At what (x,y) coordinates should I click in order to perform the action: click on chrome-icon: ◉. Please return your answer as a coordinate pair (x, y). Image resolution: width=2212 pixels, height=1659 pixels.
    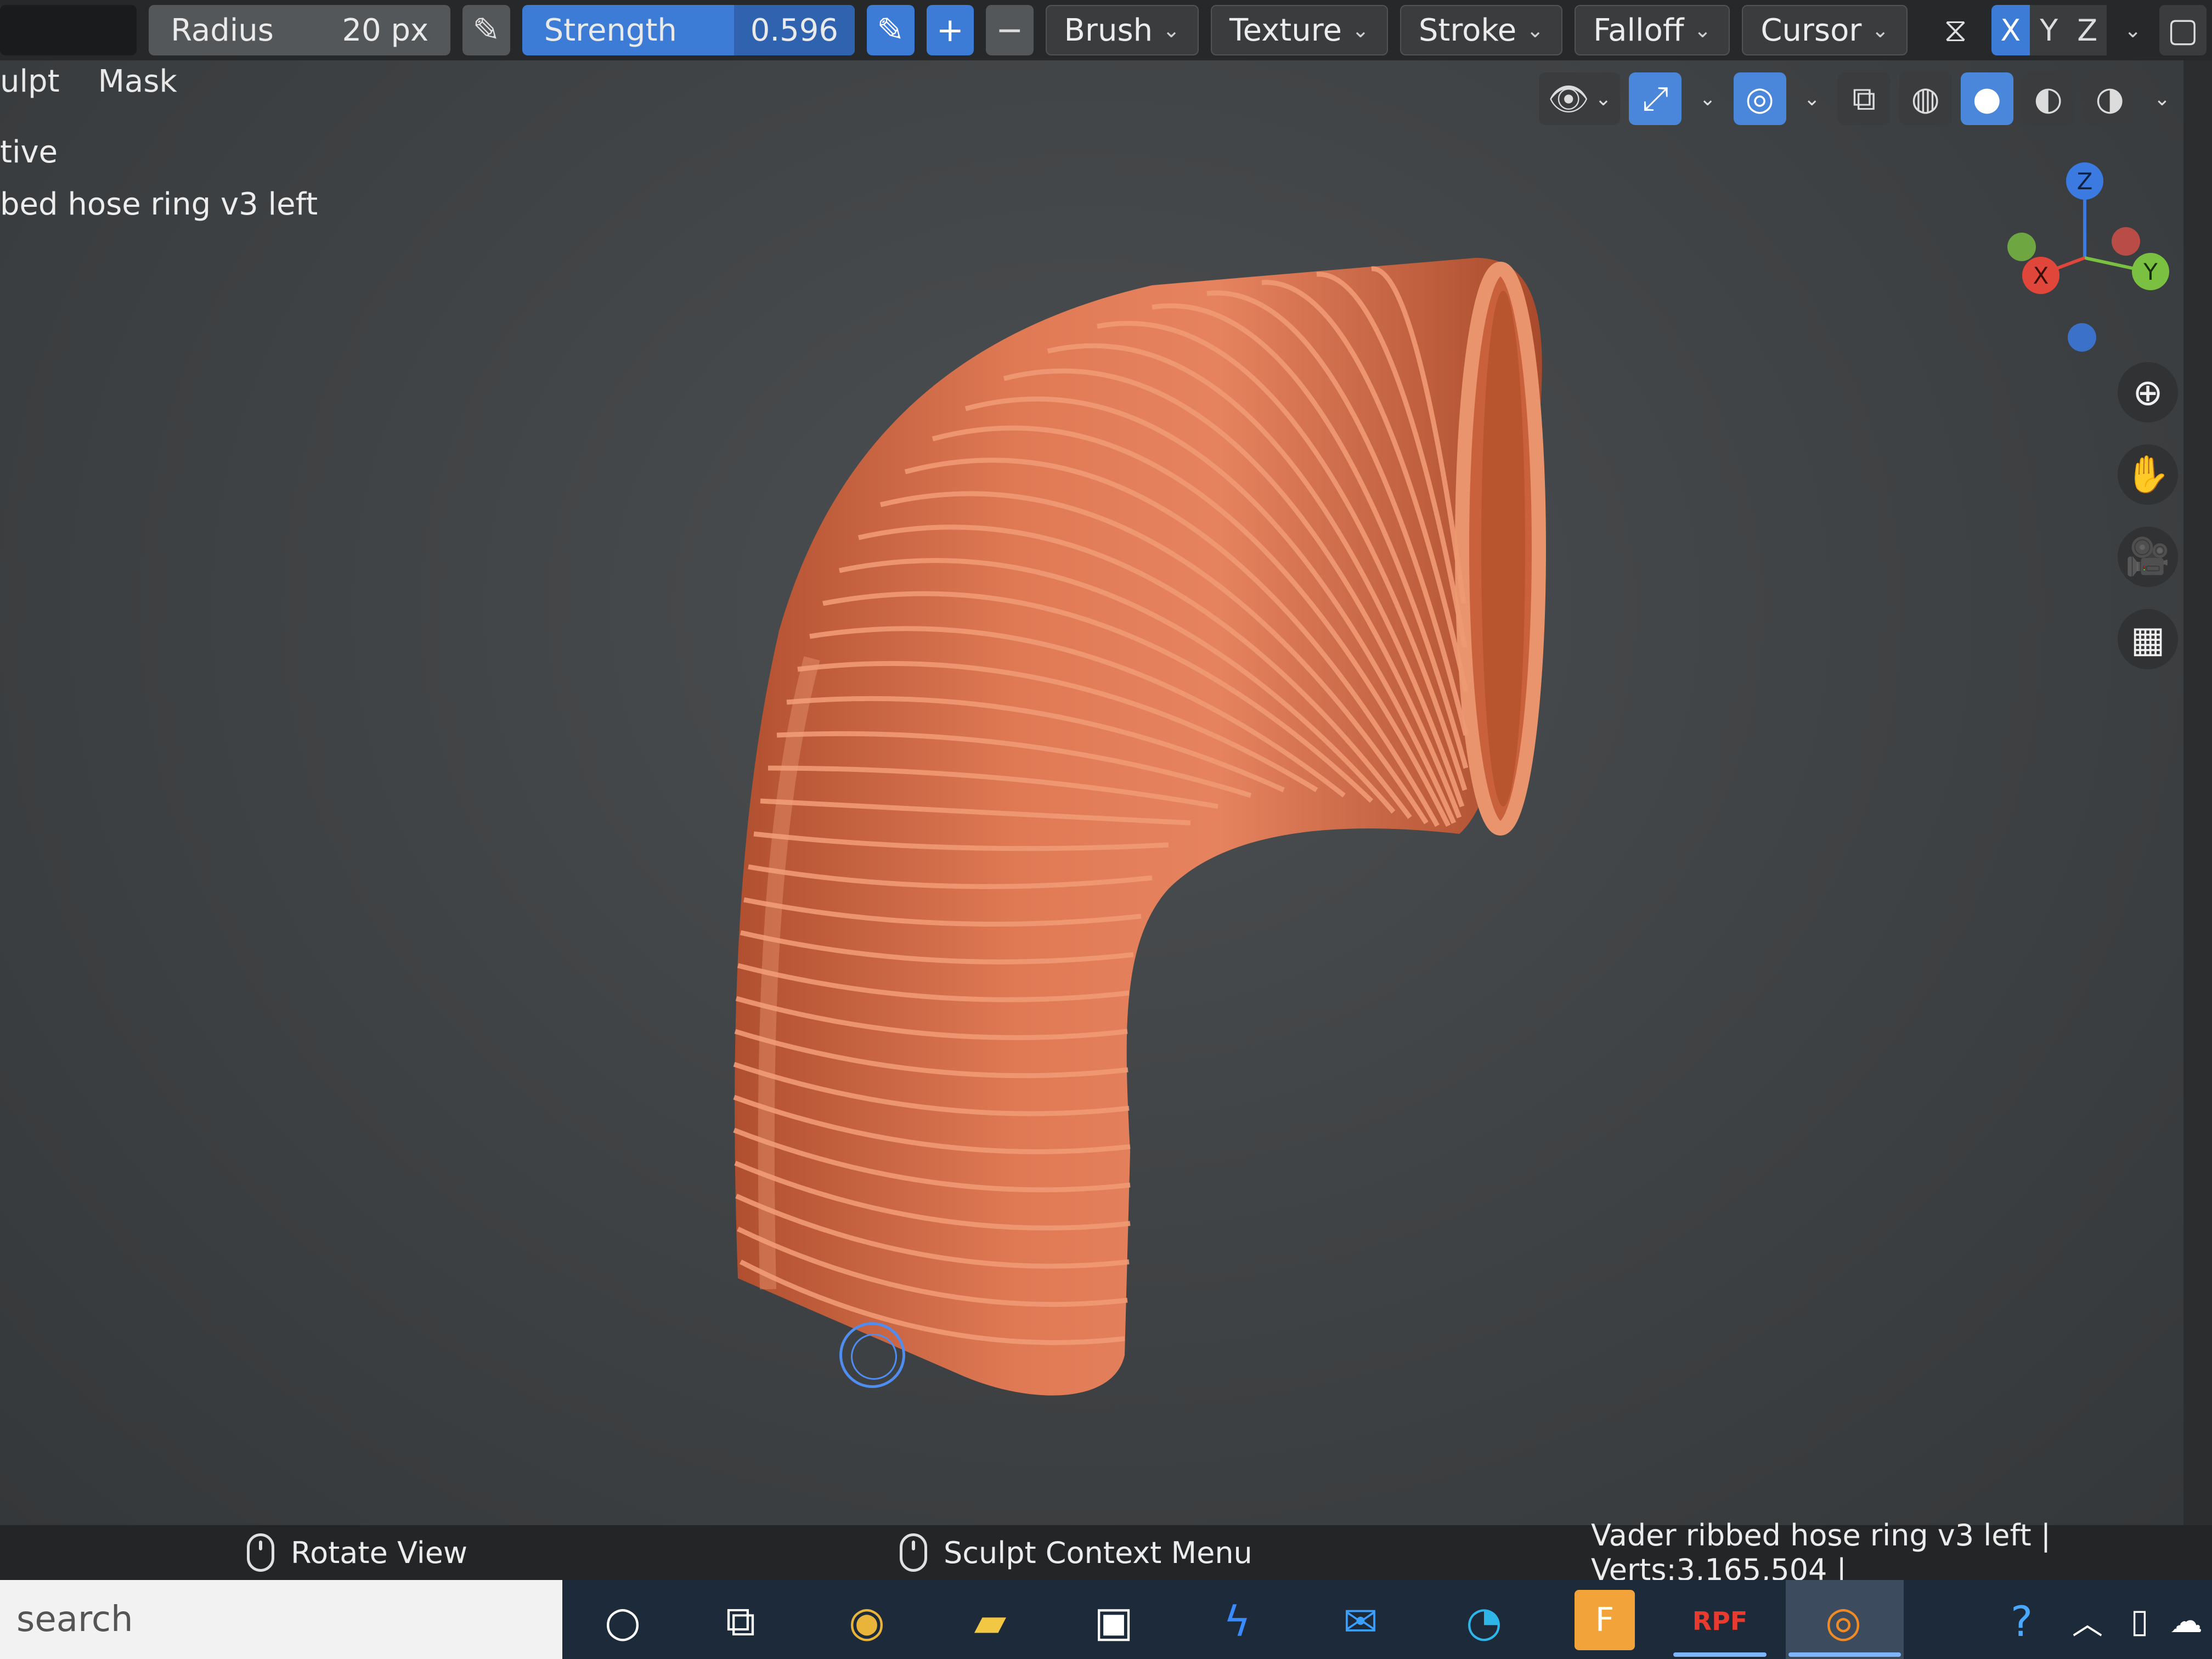
    Looking at the image, I should click on (867, 1621).